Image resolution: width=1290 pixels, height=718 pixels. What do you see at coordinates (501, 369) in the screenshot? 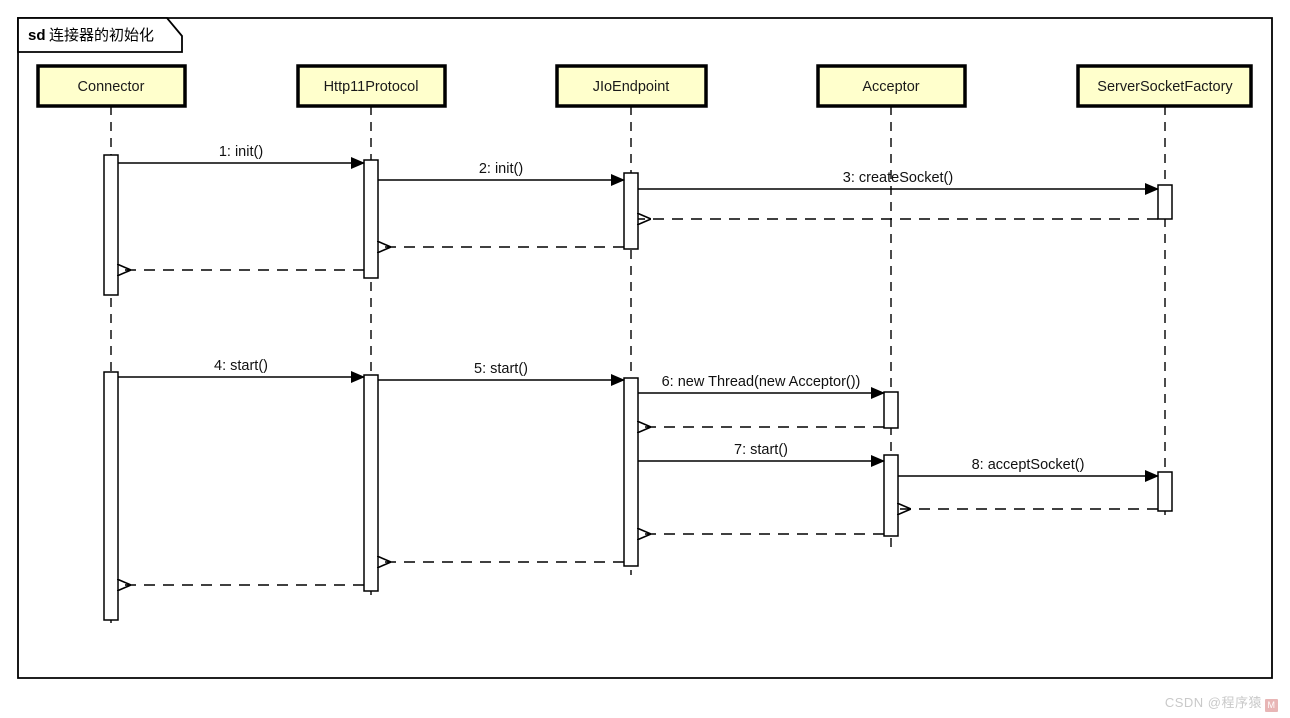
I see `message-label: 5: start()` at bounding box center [501, 369].